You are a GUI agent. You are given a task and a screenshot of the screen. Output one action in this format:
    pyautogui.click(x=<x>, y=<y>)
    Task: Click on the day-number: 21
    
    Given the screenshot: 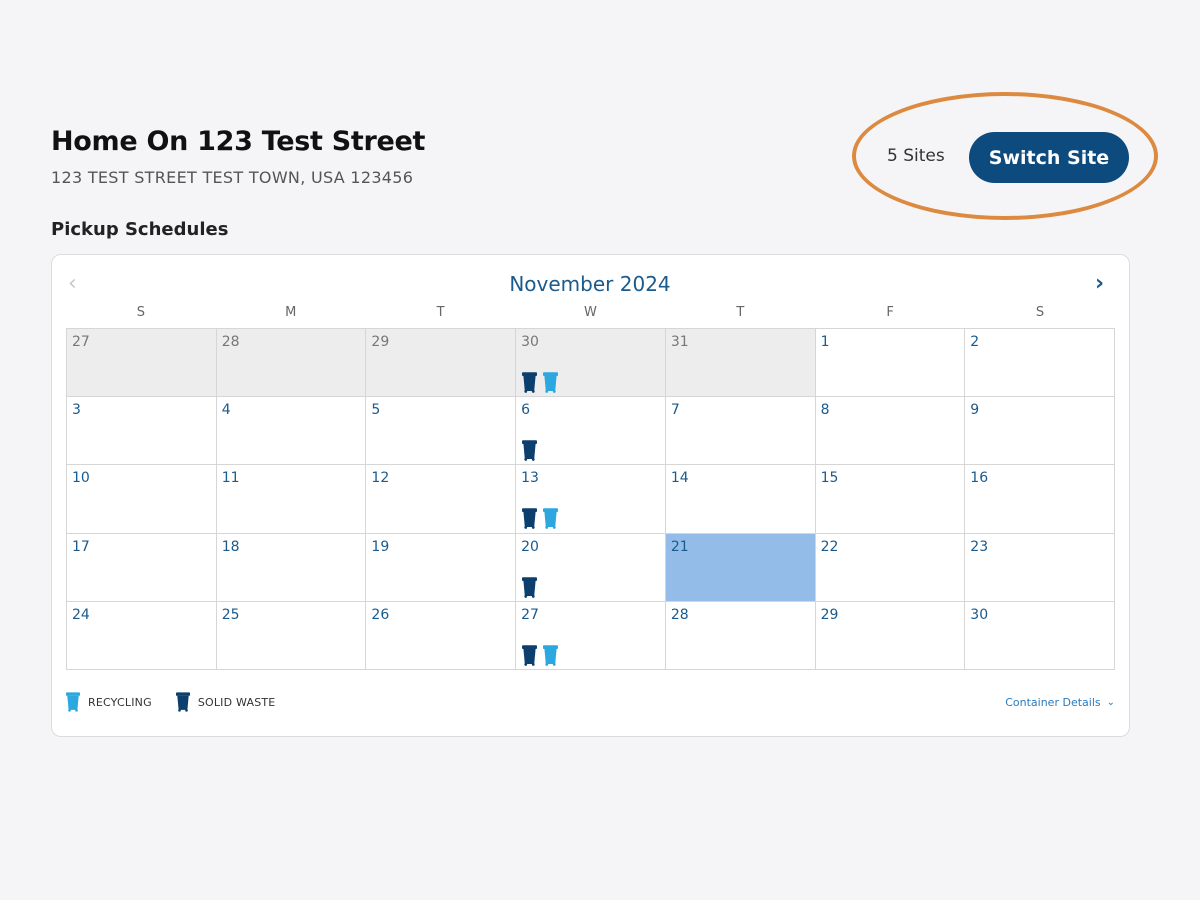 What is the action you would take?
    pyautogui.click(x=679, y=546)
    